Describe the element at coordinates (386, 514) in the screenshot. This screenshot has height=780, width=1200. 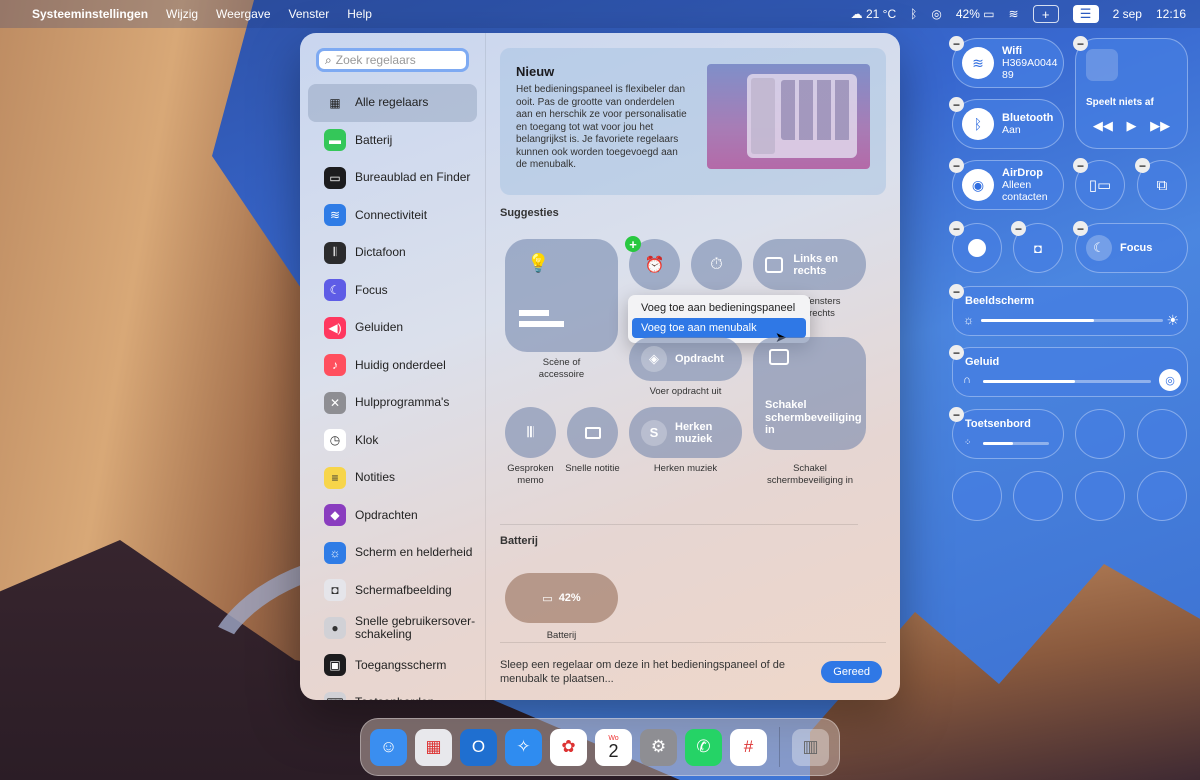
I see `sidebar-item-label: Opdrachten` at that location.